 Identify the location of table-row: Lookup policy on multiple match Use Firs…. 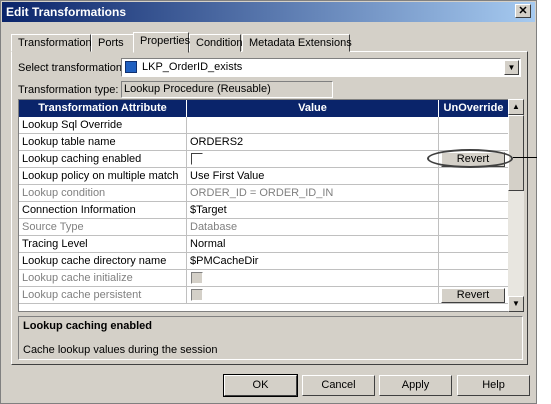
(263, 176).